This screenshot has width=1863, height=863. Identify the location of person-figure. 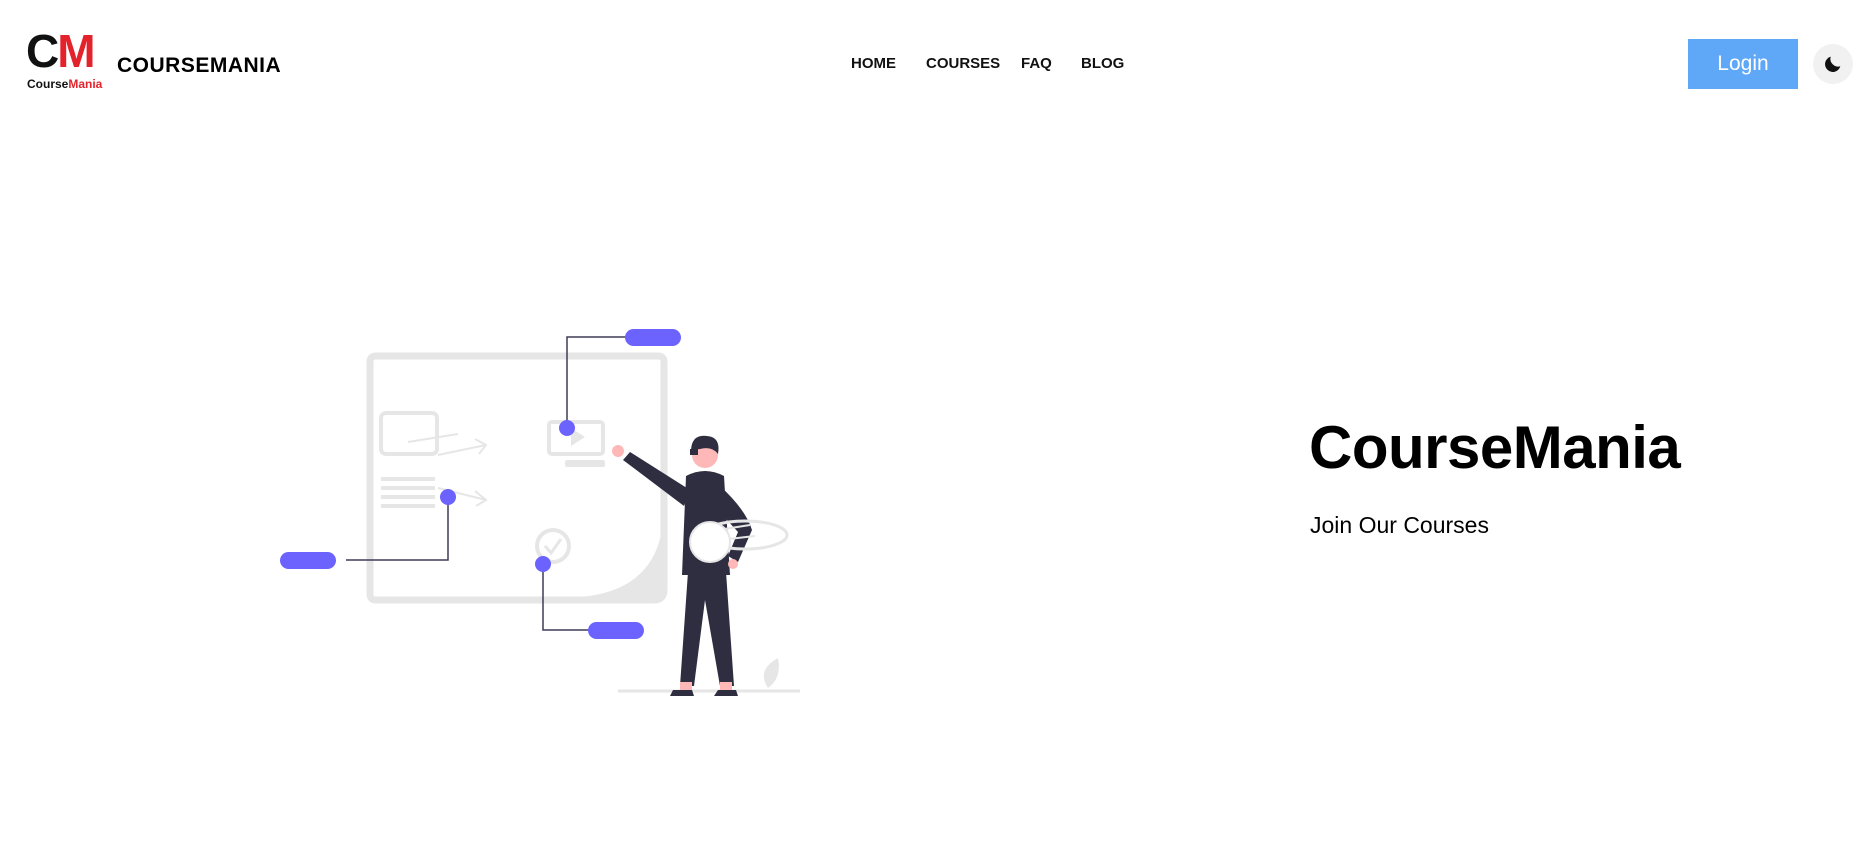
(700, 565).